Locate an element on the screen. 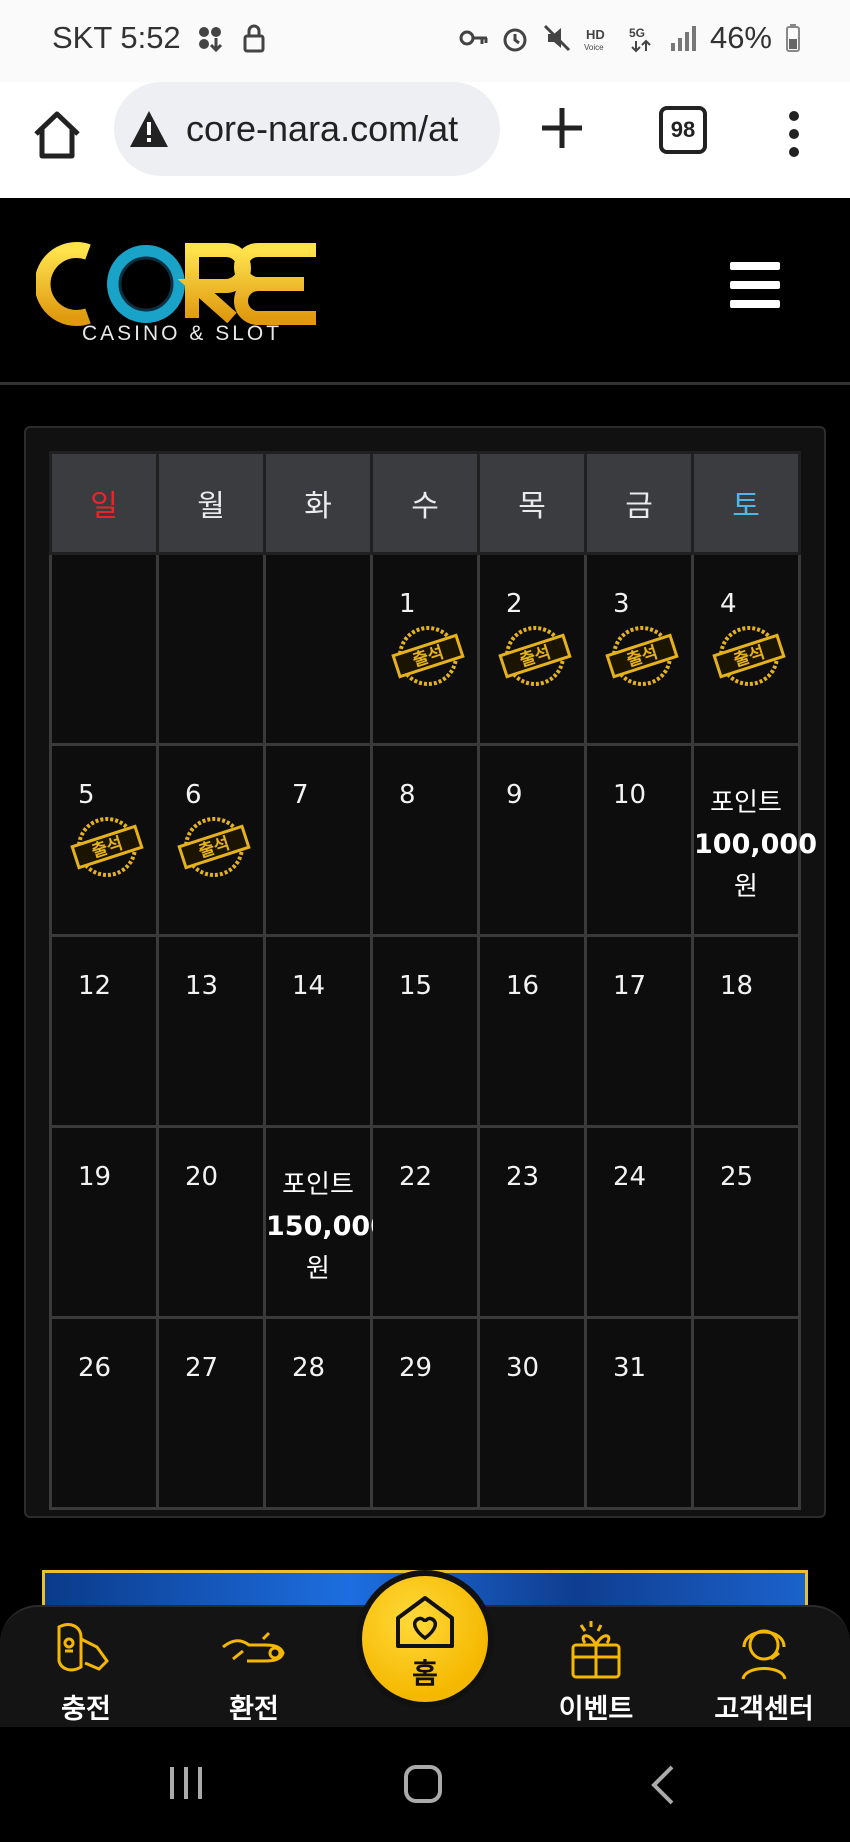  day-number: 14 is located at coordinates (309, 986).